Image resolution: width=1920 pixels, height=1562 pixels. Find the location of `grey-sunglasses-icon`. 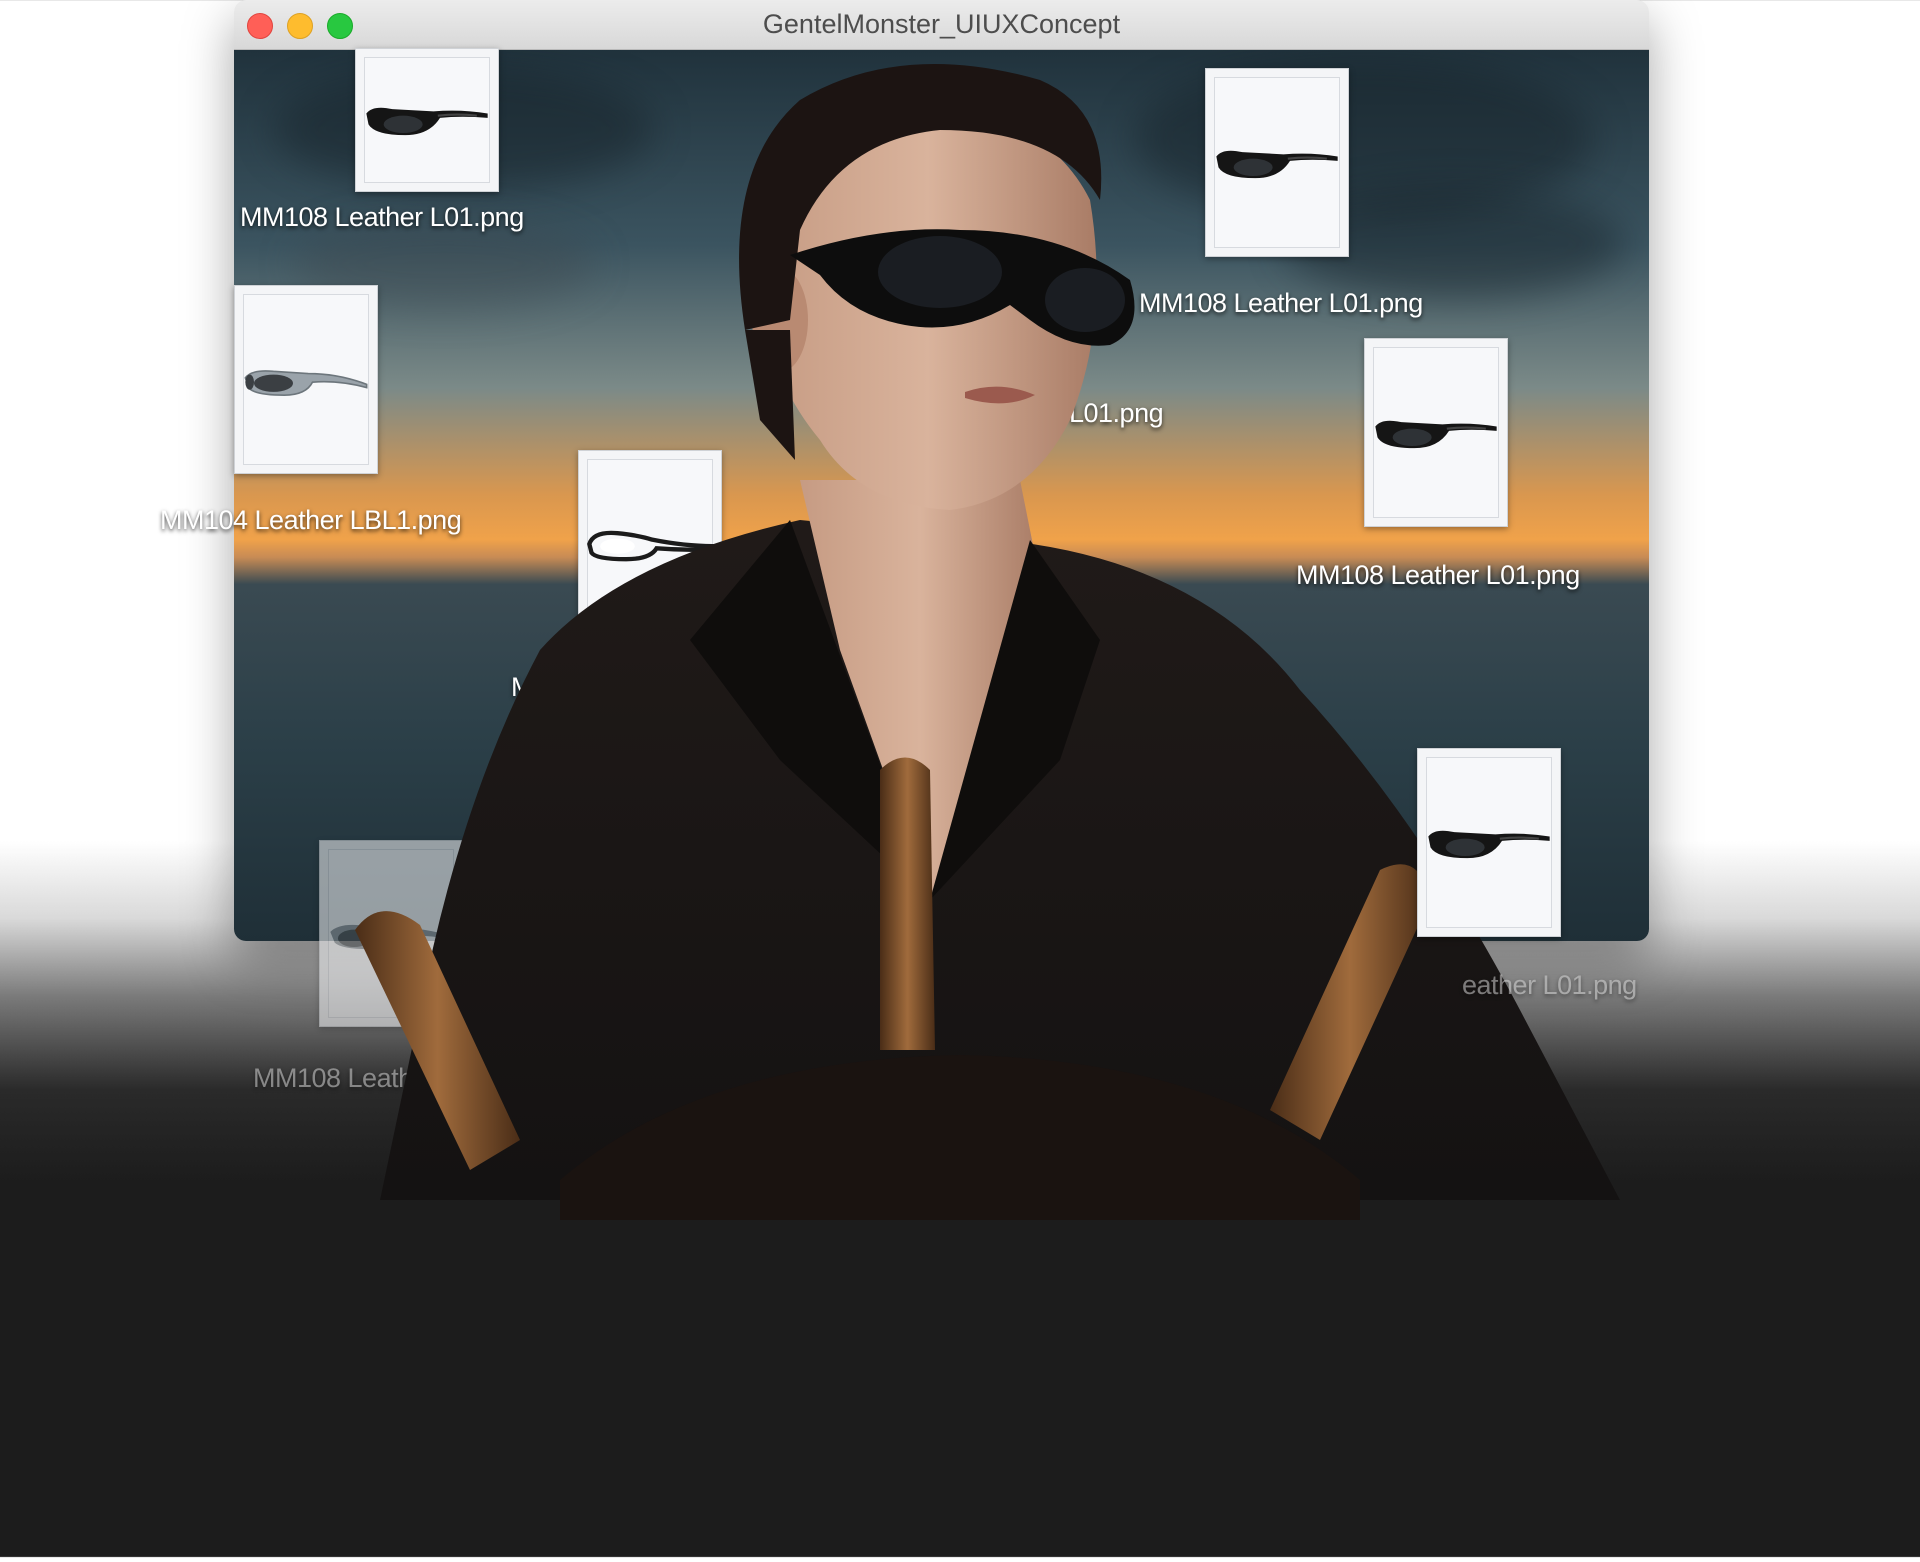

grey-sunglasses-icon is located at coordinates (391, 936).